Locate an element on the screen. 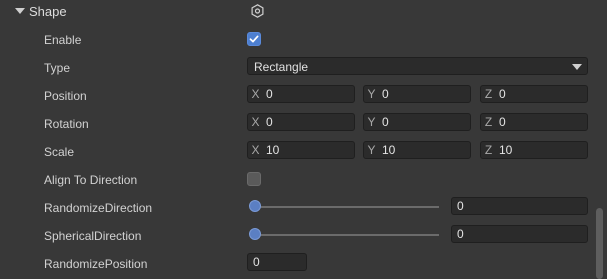  checkmark-icon is located at coordinates (254, 39).